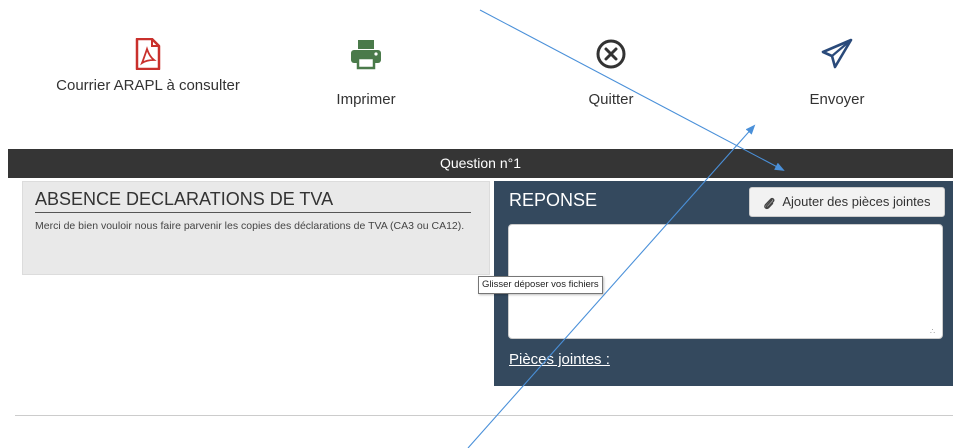  Describe the element at coordinates (480, 163) in the screenshot. I see `question-number-bar: Question n°1` at that location.